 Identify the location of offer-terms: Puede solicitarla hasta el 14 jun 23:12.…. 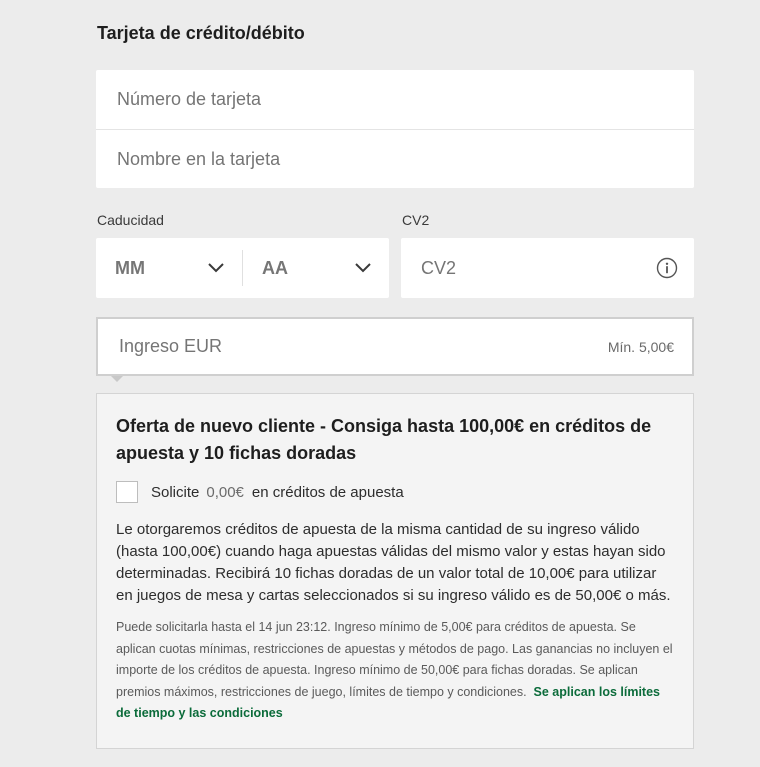
(395, 671).